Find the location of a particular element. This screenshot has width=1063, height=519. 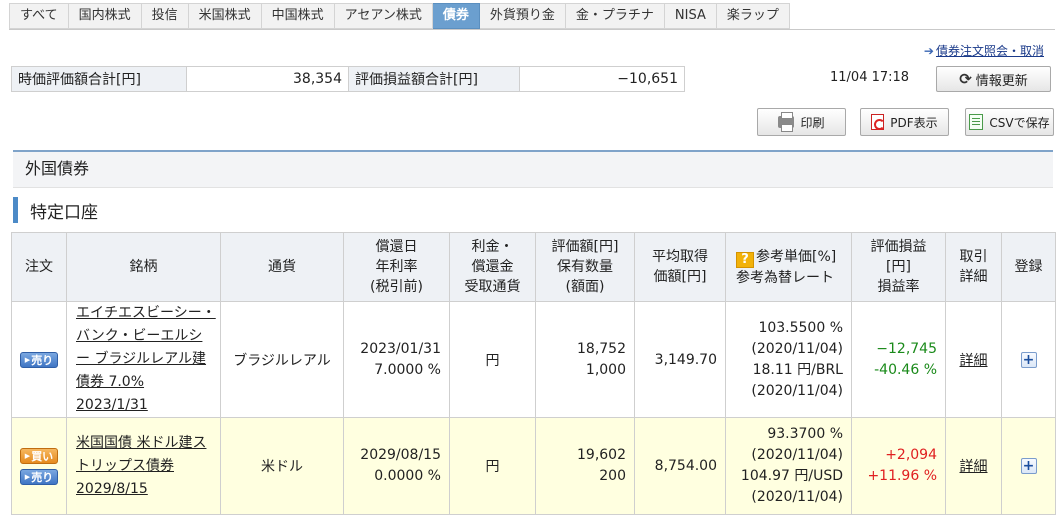

col-name: 銘柄 is located at coordinates (143, 267).